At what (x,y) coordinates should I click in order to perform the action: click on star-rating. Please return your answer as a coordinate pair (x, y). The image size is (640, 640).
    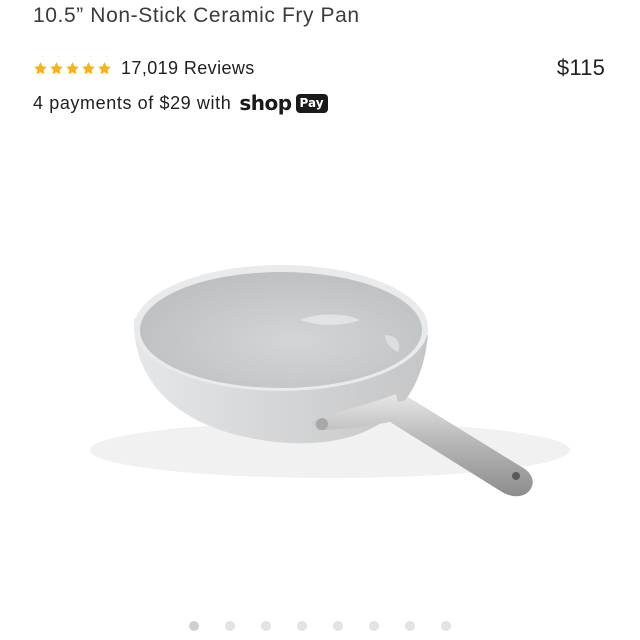
    Looking at the image, I should click on (72, 68).